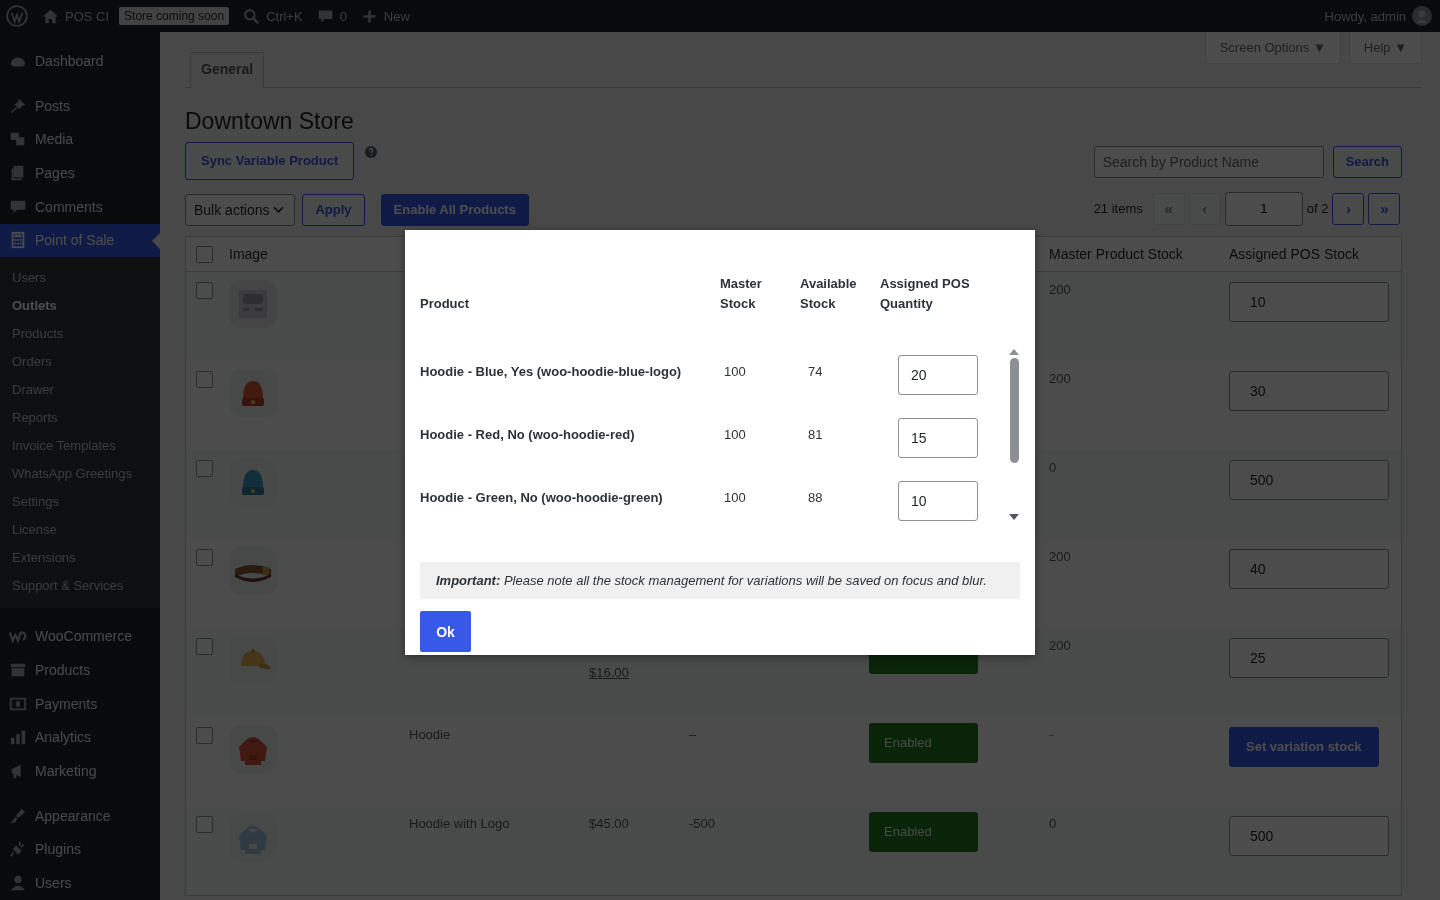 The height and width of the screenshot is (900, 1440). I want to click on scrollbar-thumb, so click(1014, 410).